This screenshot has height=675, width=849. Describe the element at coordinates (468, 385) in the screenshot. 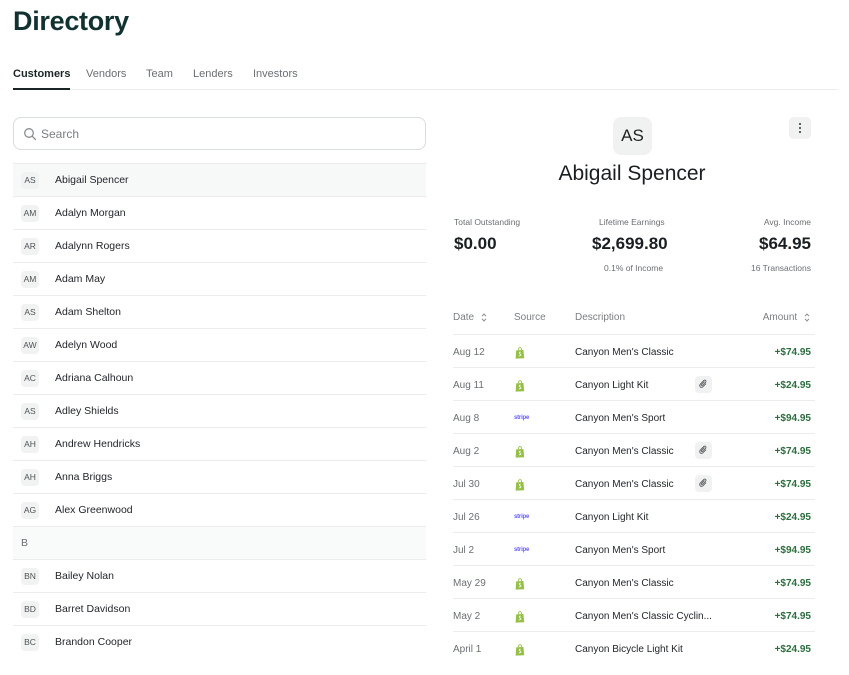

I see `transaction-date: Aug 11` at that location.